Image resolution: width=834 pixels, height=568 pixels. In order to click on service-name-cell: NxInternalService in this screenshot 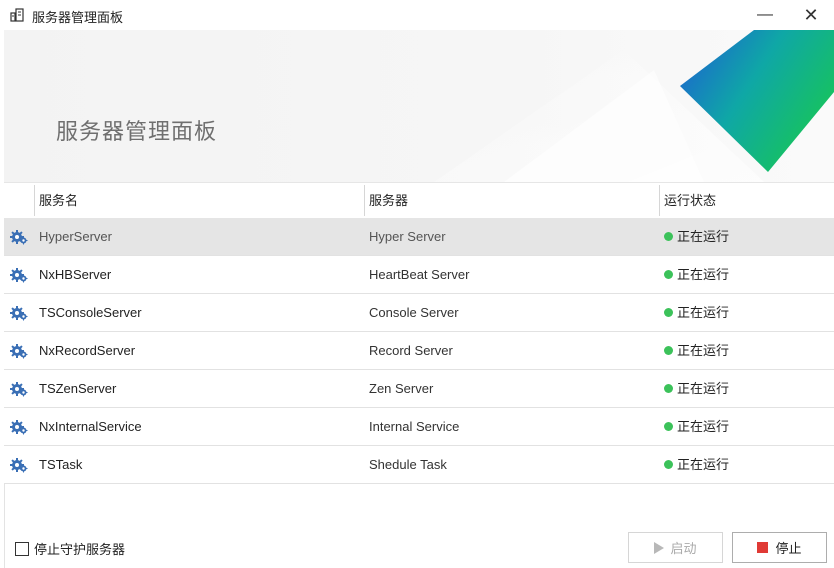, I will do `click(90, 426)`.